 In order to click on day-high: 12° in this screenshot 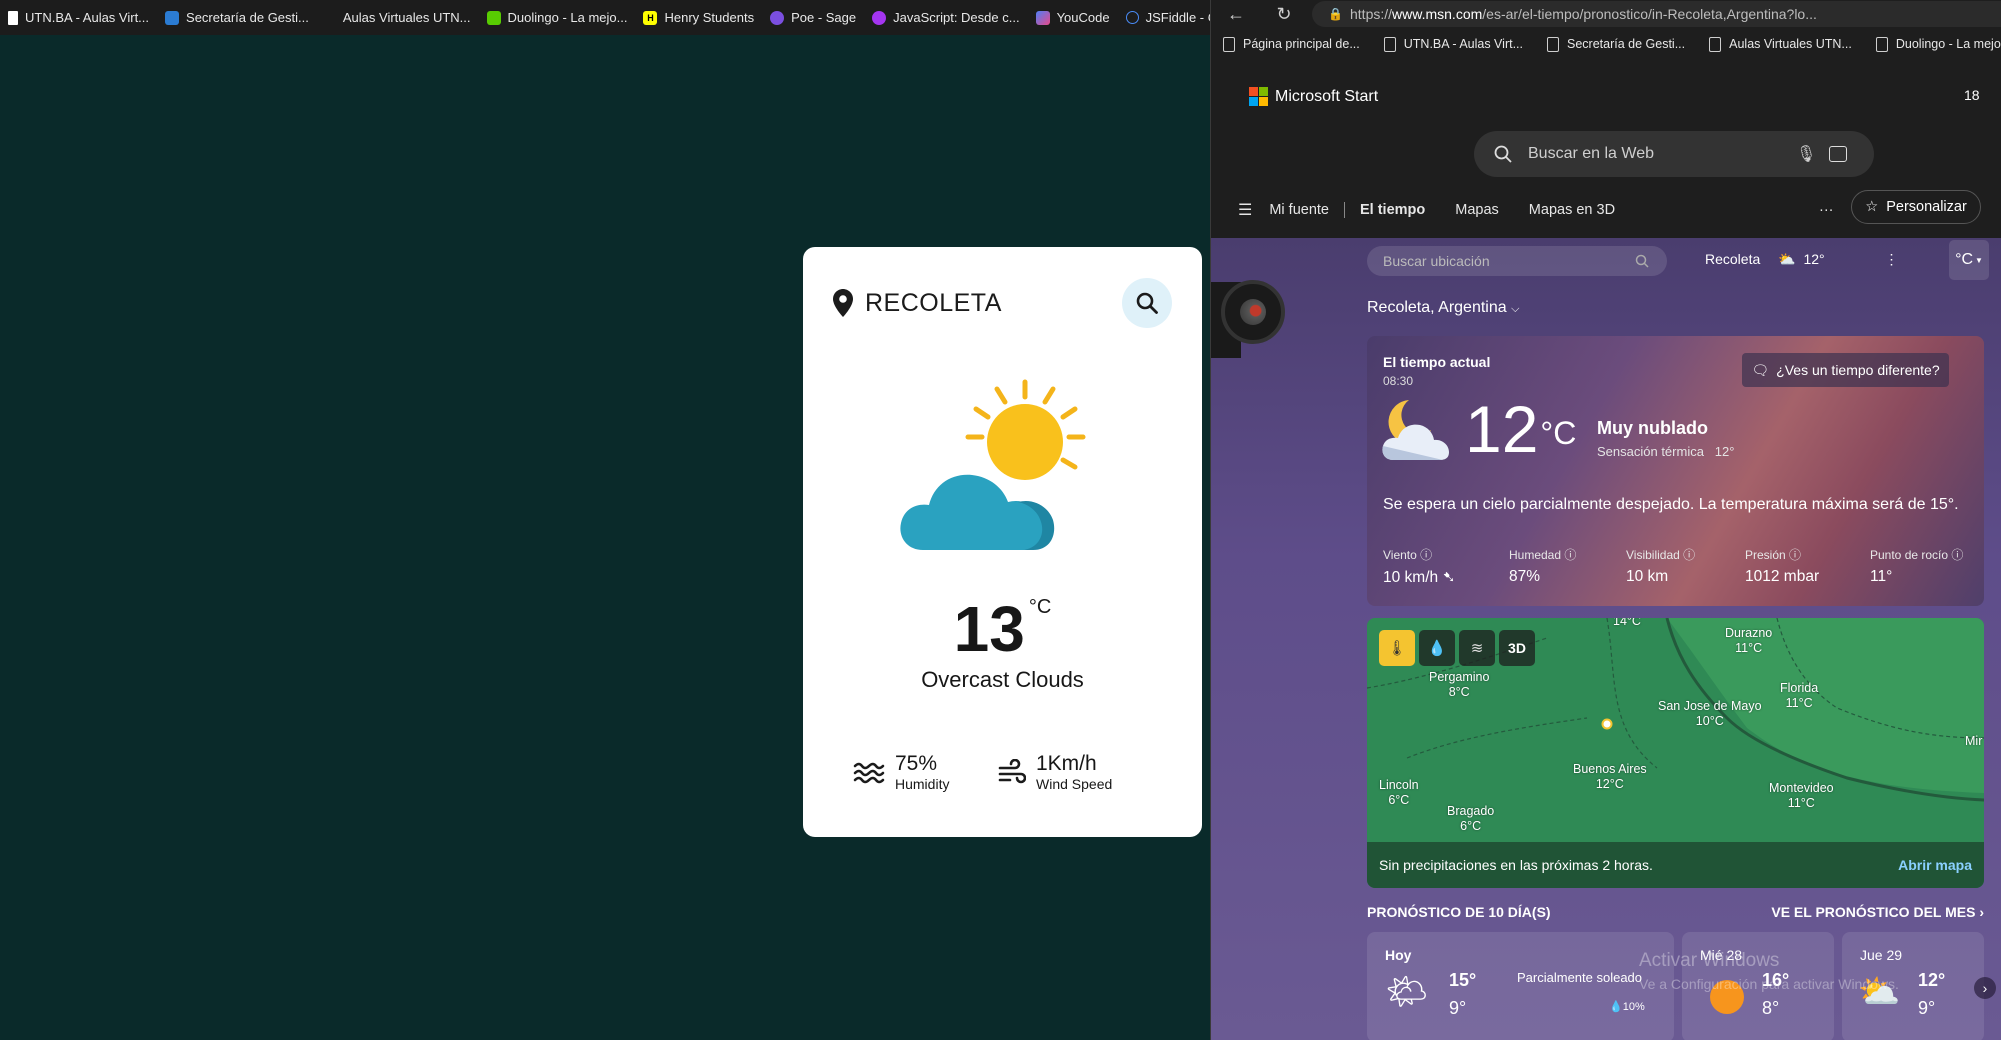, I will do `click(1932, 980)`.